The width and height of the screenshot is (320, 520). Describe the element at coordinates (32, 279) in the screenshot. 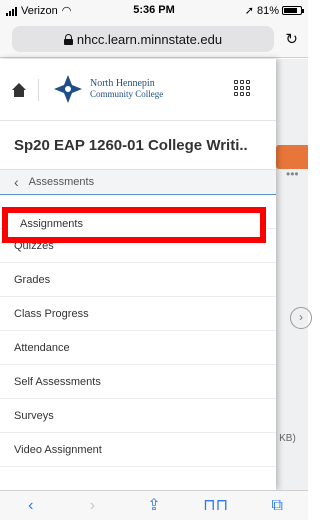

I see `menu-item-label: Grades` at that location.